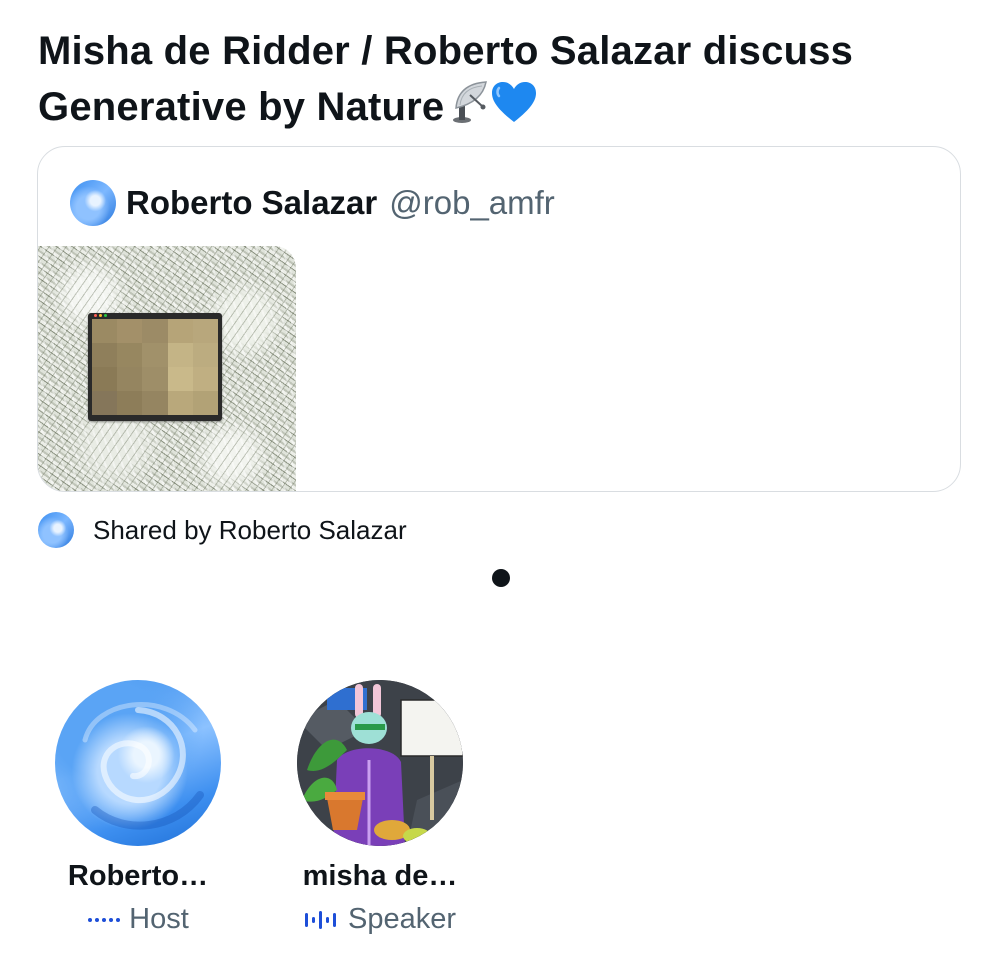  What do you see at coordinates (159, 919) in the screenshot?
I see `host-role-label: Host` at bounding box center [159, 919].